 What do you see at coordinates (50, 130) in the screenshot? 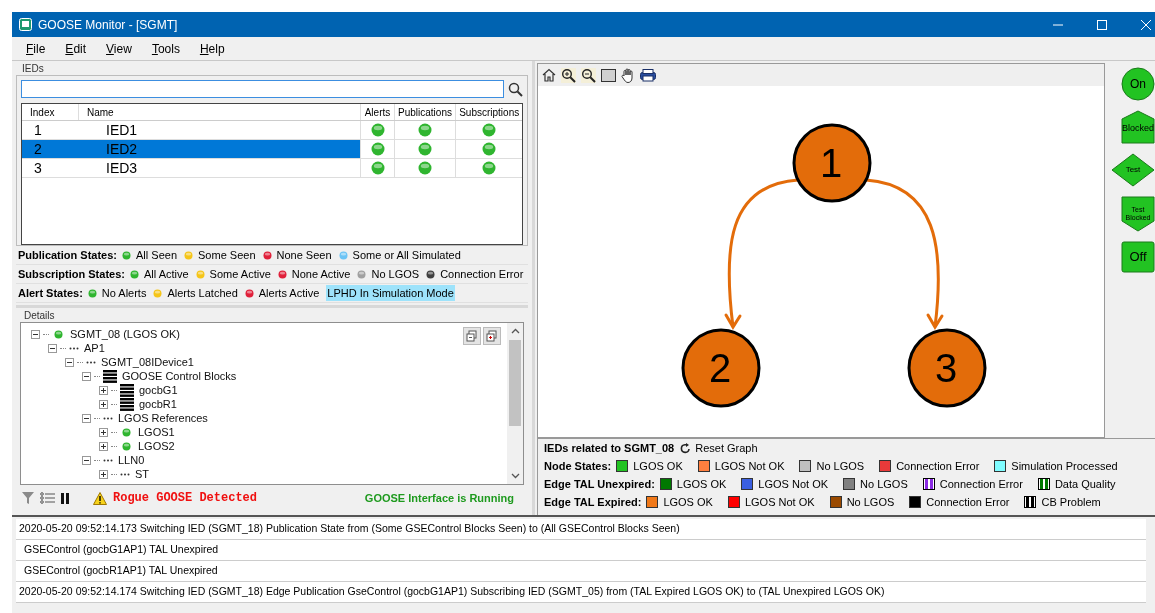
I see `table-cell: 1` at bounding box center [50, 130].